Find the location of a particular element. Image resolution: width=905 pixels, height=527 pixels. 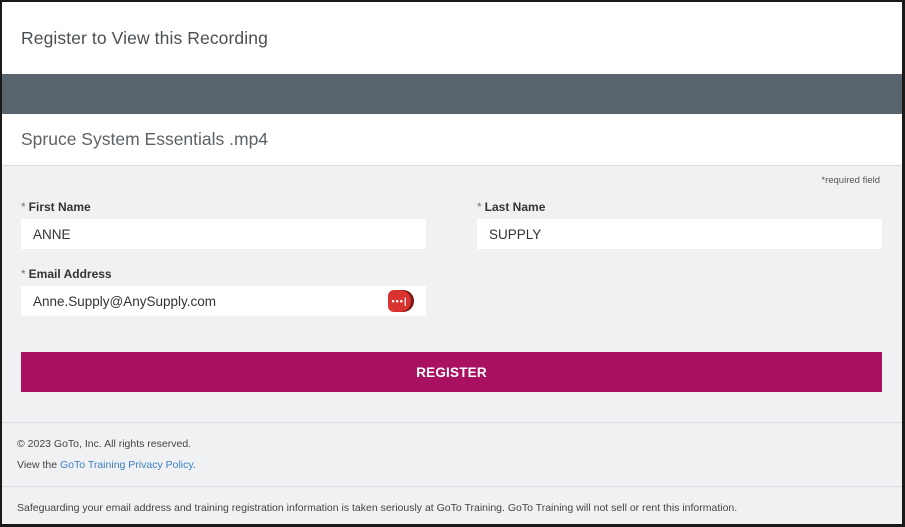

first-name-label: * First Name is located at coordinates (56, 207).